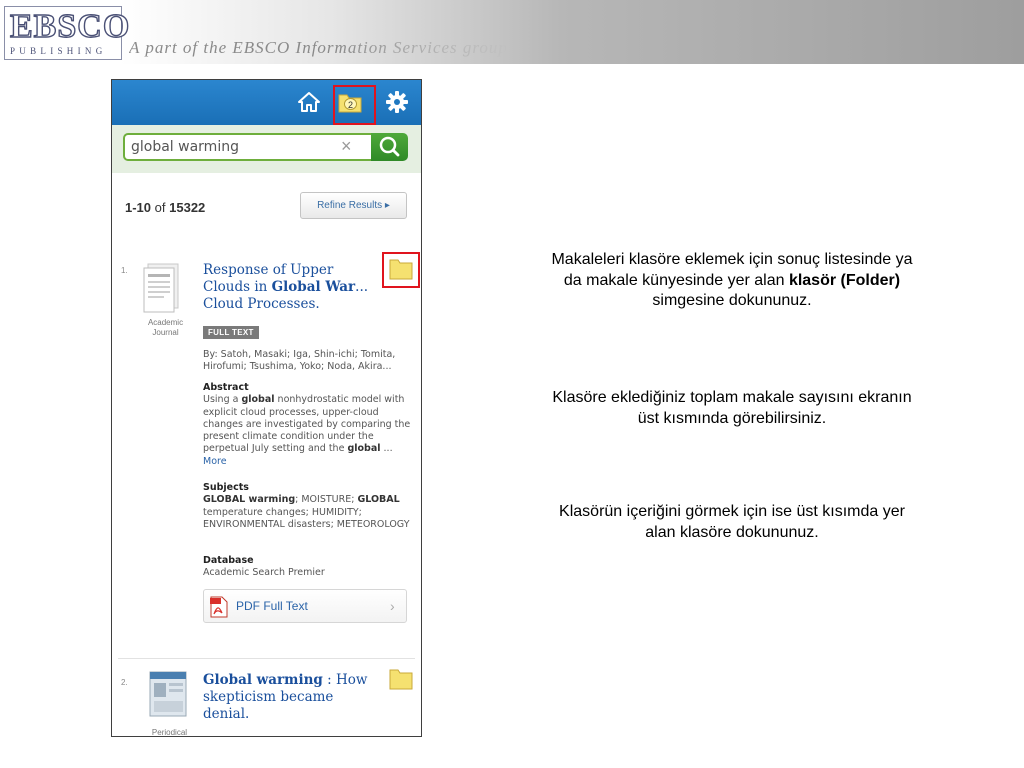 This screenshot has width=1024, height=768. What do you see at coordinates (231, 332) in the screenshot?
I see `full-text-badge: FULL TEXT` at bounding box center [231, 332].